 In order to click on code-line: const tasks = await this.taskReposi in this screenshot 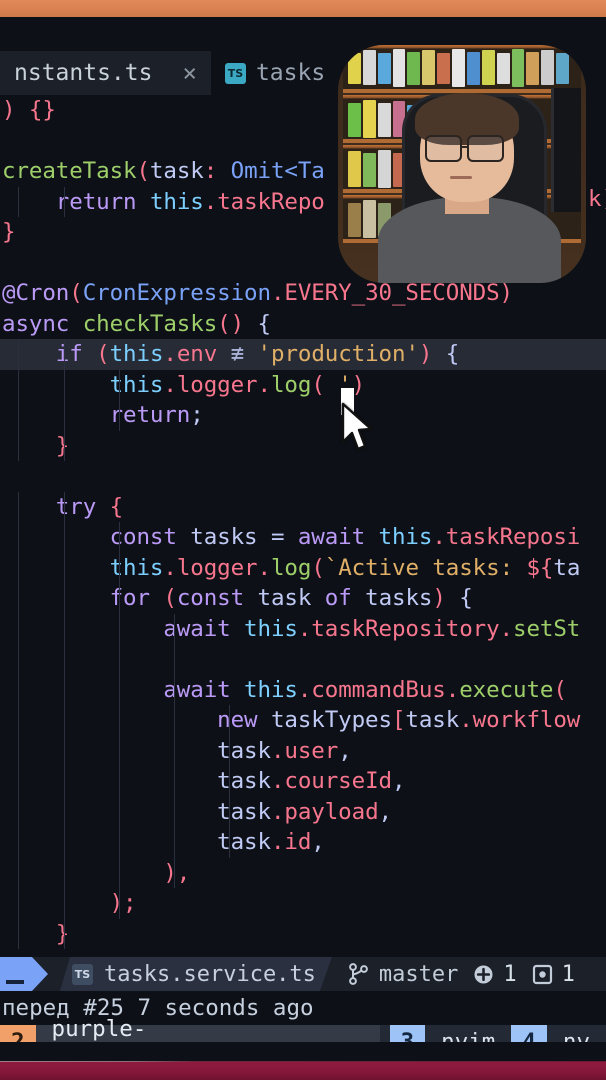, I will do `click(303, 537)`.